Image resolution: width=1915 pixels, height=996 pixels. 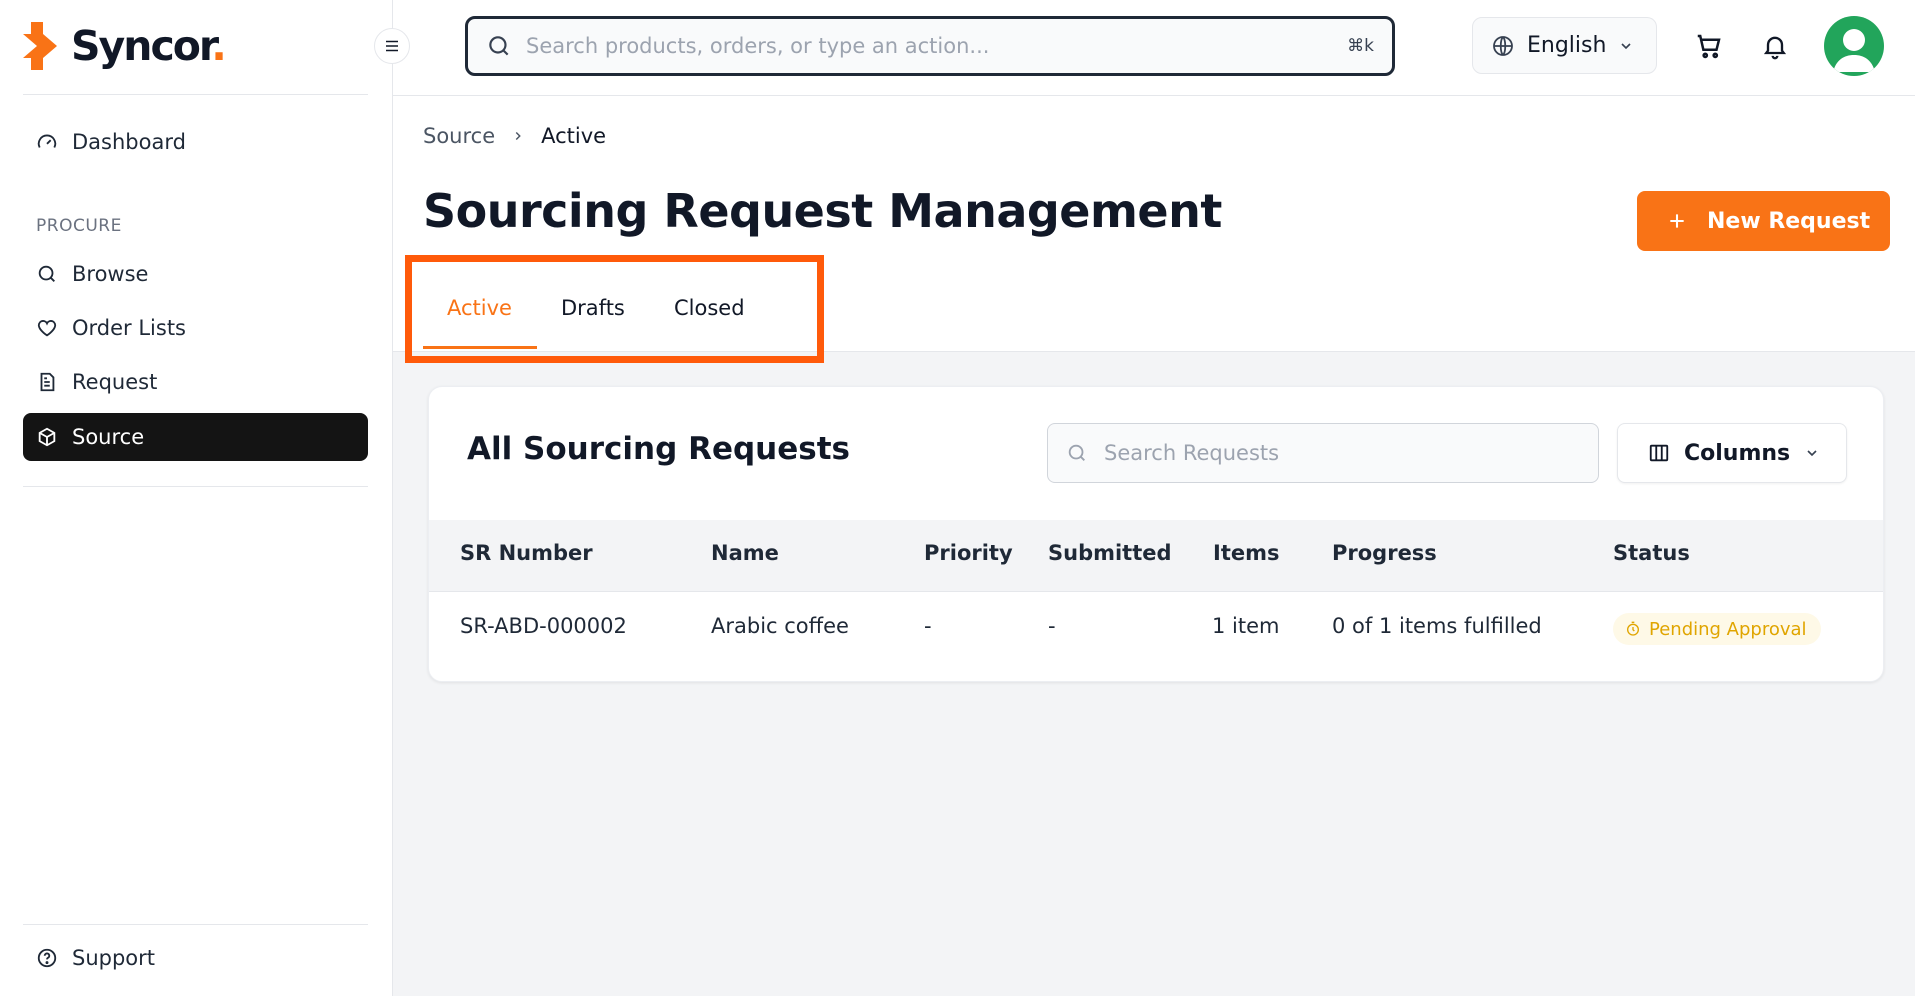 What do you see at coordinates (115, 382) in the screenshot?
I see `sidebar-item-label: Request` at bounding box center [115, 382].